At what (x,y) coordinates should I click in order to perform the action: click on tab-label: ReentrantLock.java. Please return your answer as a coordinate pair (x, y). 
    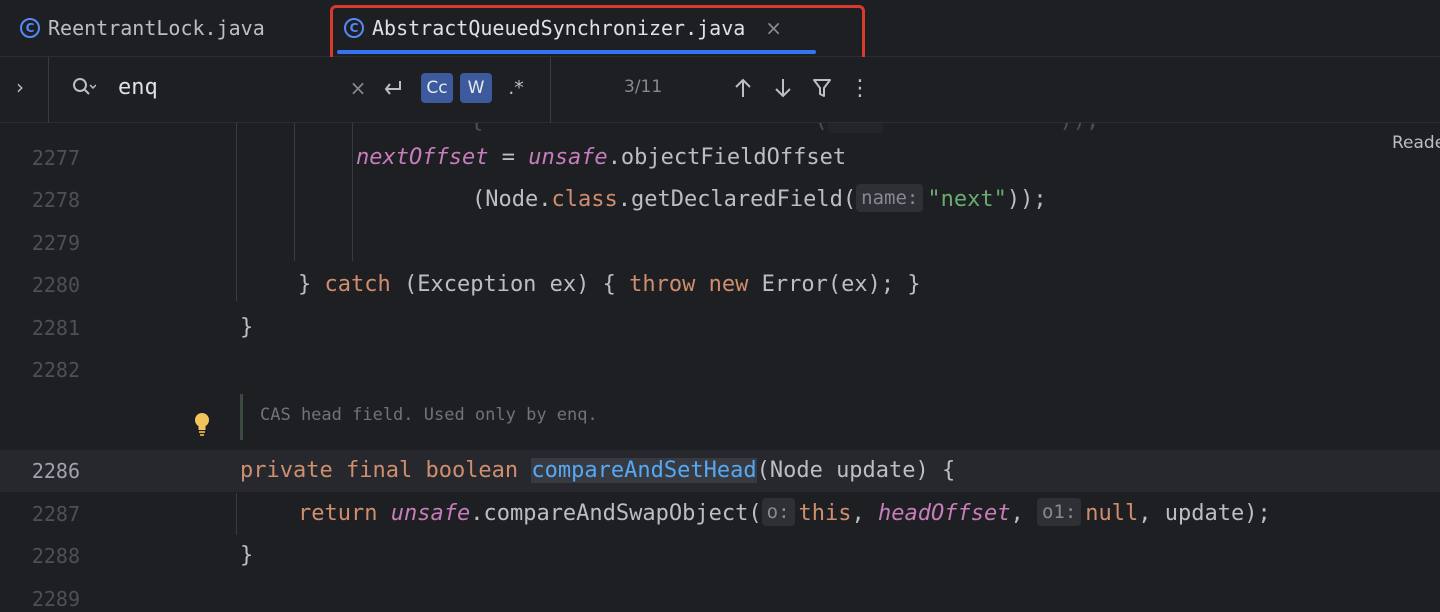
    Looking at the image, I should click on (156, 28).